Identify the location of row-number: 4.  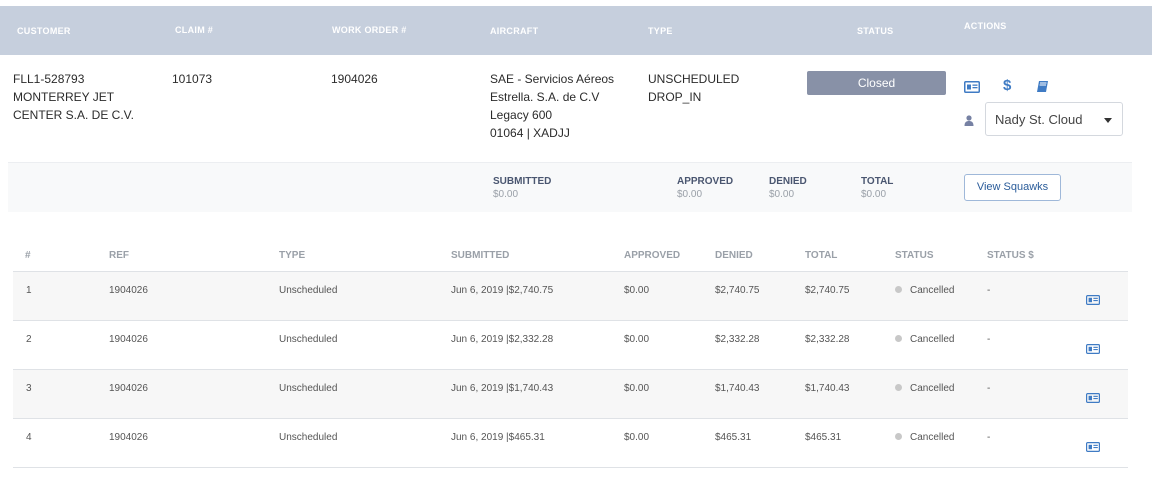
(29, 437).